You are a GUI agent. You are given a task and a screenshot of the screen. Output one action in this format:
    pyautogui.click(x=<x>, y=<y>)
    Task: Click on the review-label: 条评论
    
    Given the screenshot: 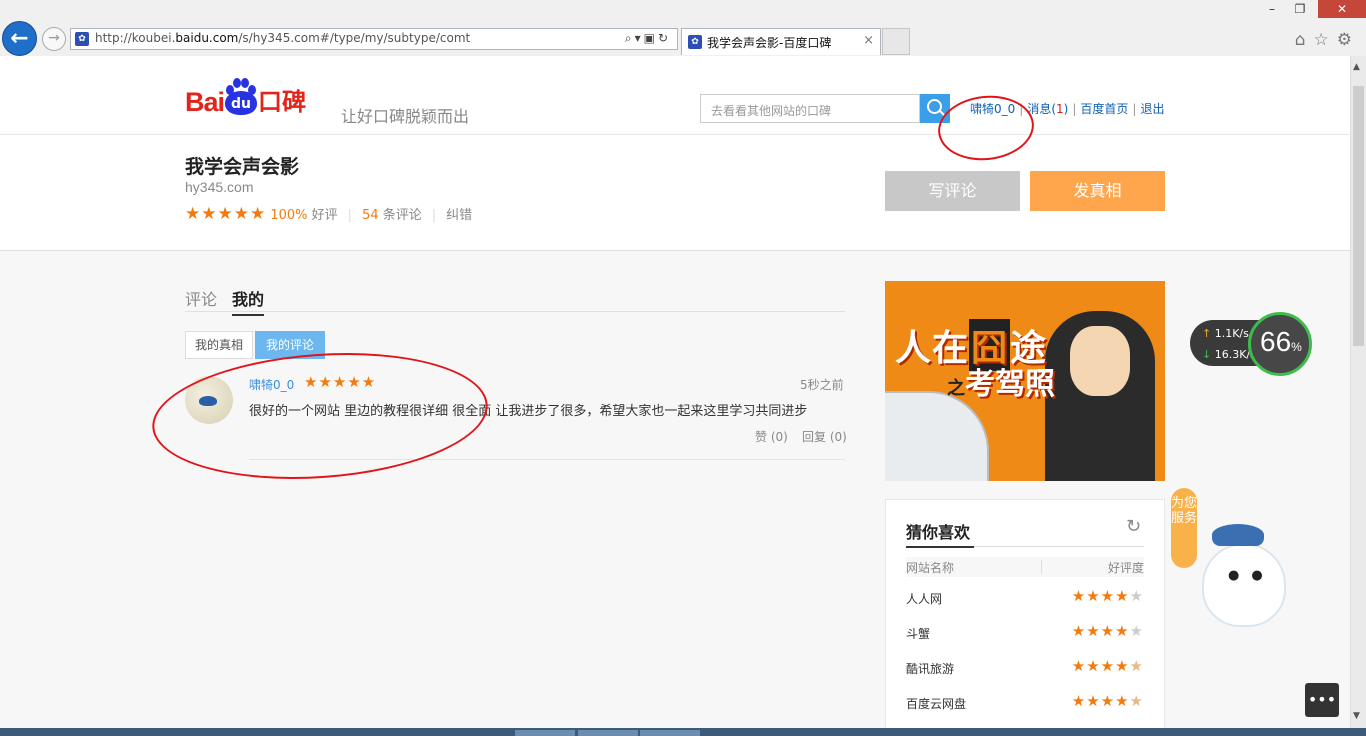 What is the action you would take?
    pyautogui.click(x=402, y=215)
    